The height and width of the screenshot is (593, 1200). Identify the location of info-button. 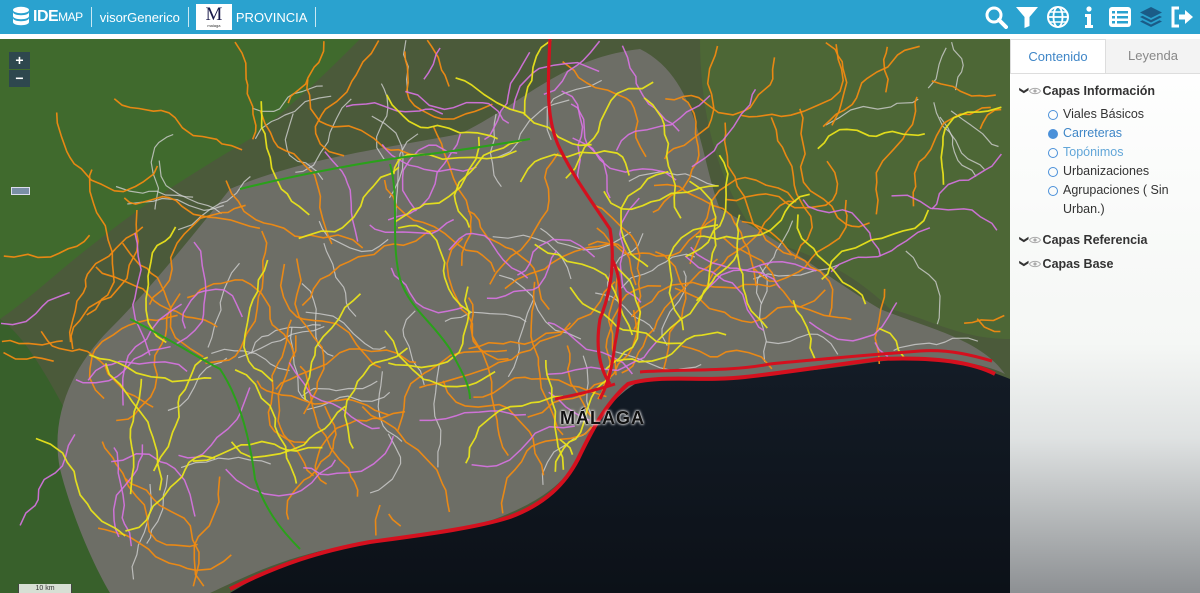
(1089, 17).